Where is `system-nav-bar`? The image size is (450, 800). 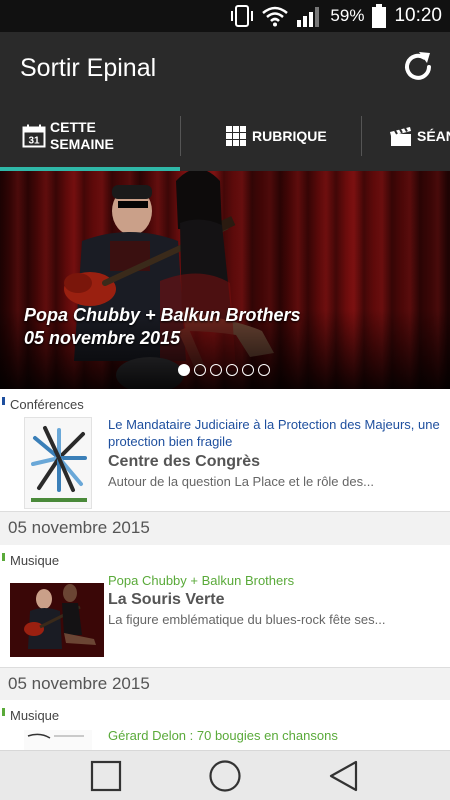
system-nav-bar is located at coordinates (225, 775).